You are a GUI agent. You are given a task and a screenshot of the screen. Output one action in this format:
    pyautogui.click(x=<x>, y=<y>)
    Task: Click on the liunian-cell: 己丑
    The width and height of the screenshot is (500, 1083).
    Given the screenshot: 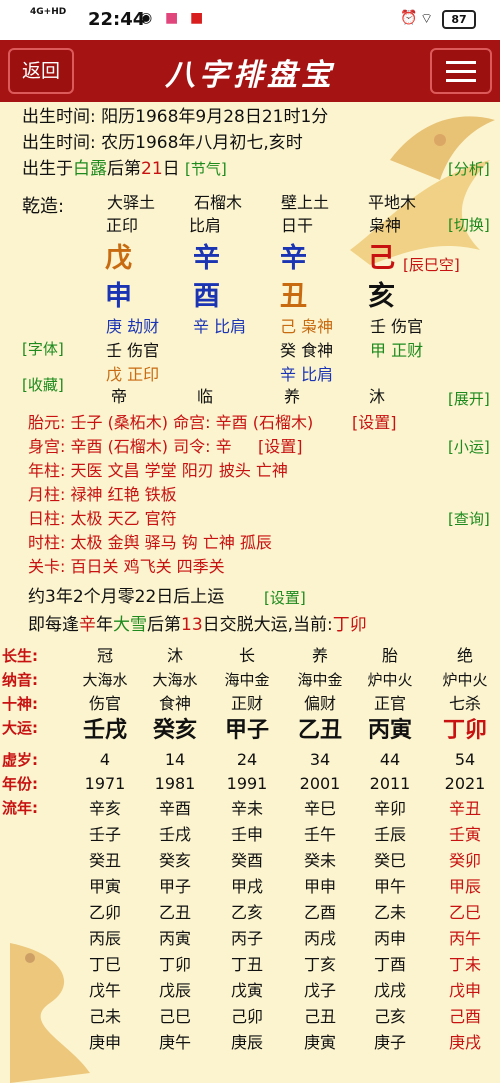 What is the action you would take?
    pyautogui.click(x=320, y=1017)
    